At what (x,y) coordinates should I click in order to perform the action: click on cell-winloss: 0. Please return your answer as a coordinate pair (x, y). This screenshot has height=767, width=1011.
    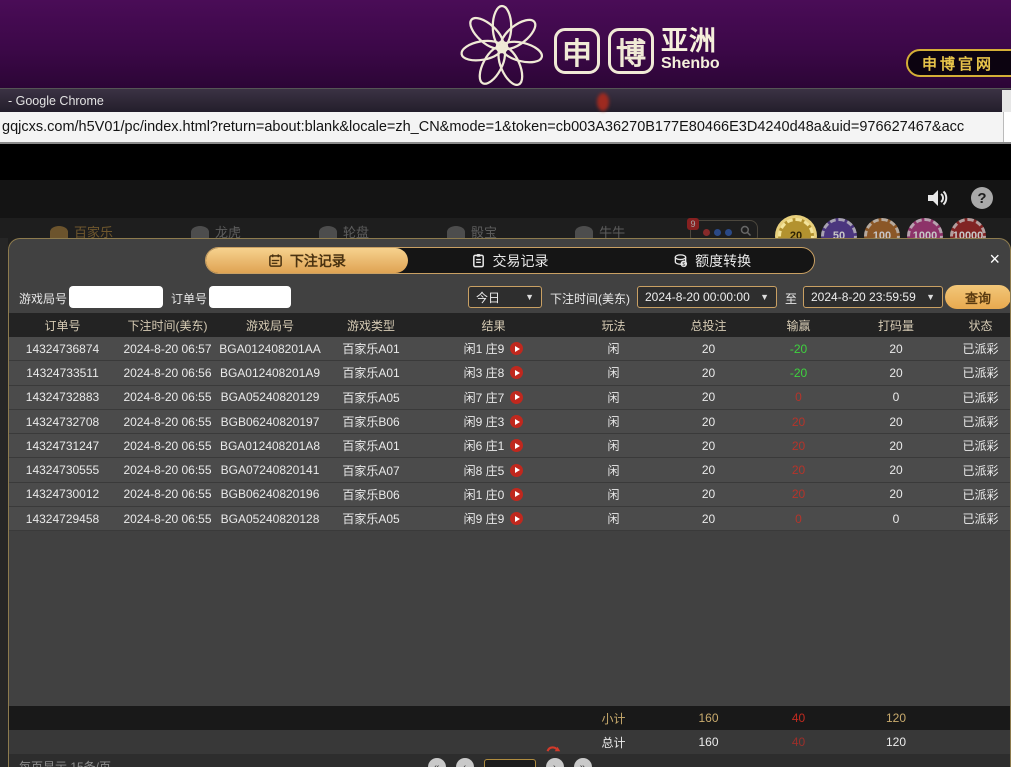
    Looking at the image, I should click on (798, 397).